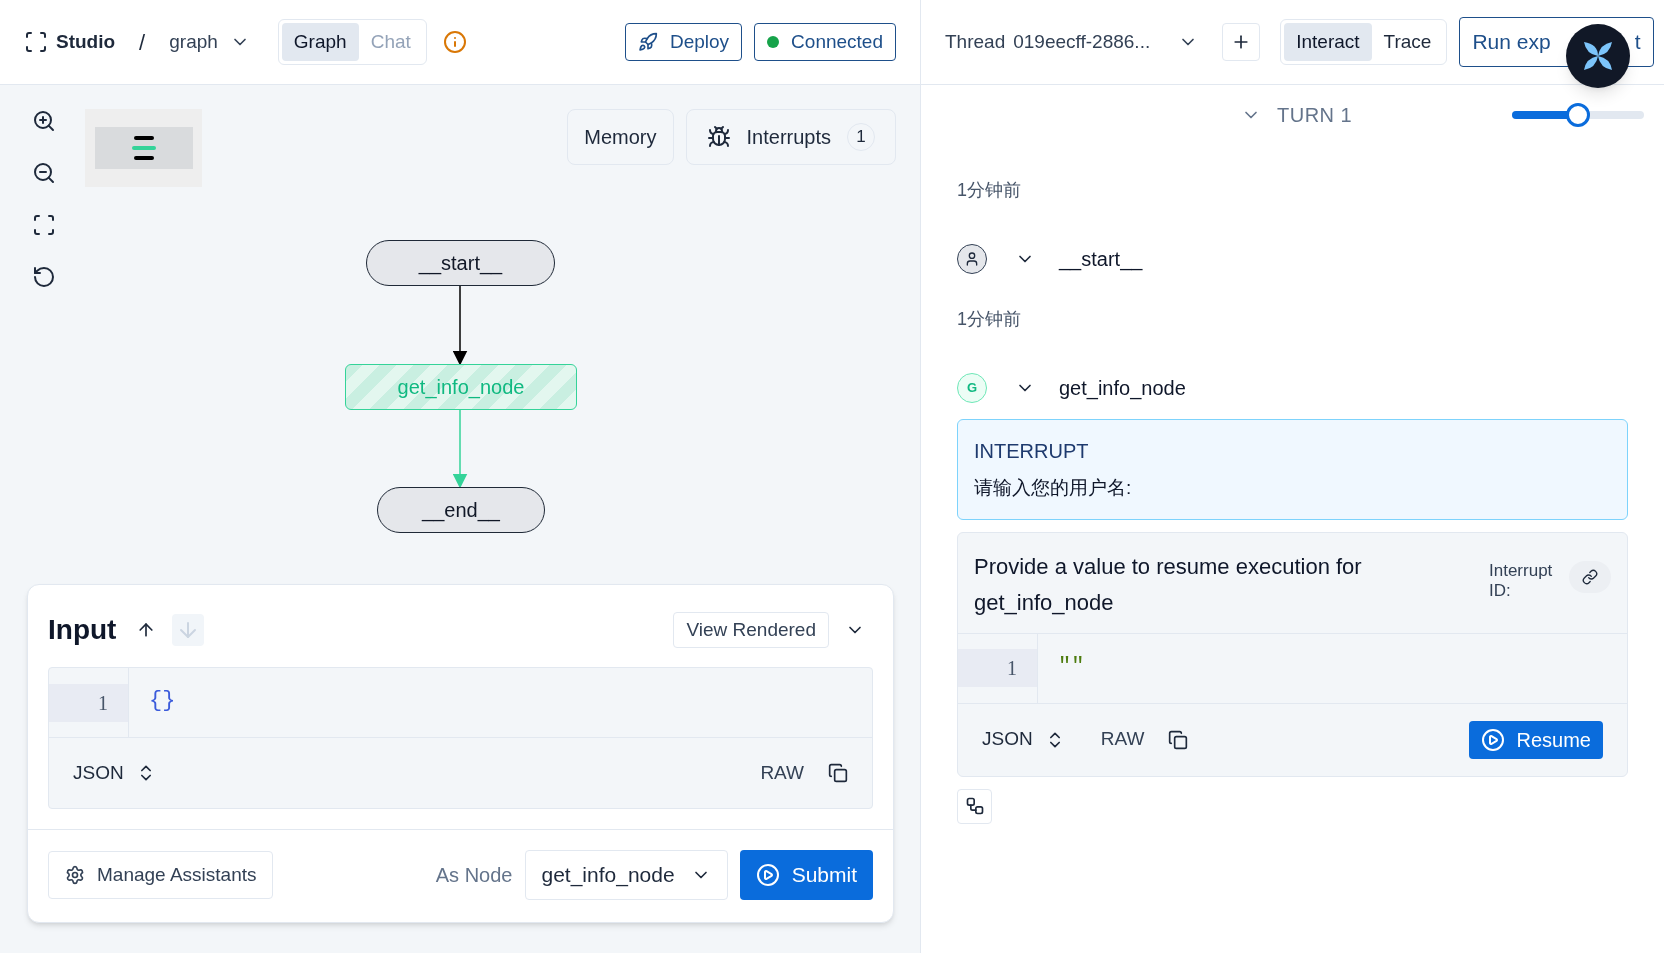 Image resolution: width=1664 pixels, height=953 pixels. Describe the element at coordinates (1032, 451) in the screenshot. I see `interrupt-title: INTERRUPT` at that location.